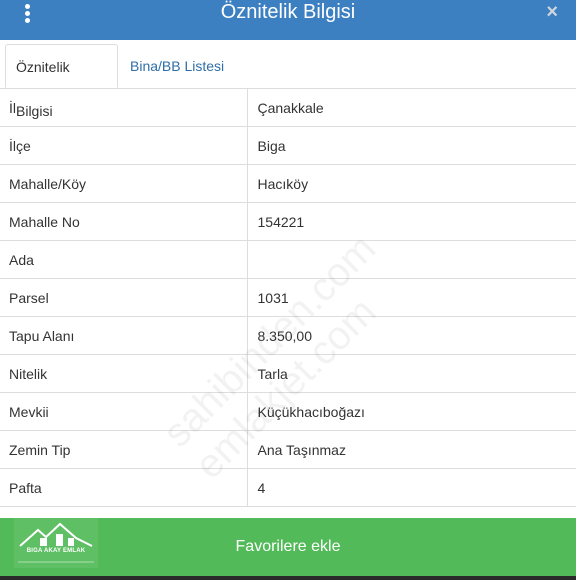 Image resolution: width=576 pixels, height=580 pixels. Describe the element at coordinates (411, 297) in the screenshot. I see `row-value: 1031` at that location.